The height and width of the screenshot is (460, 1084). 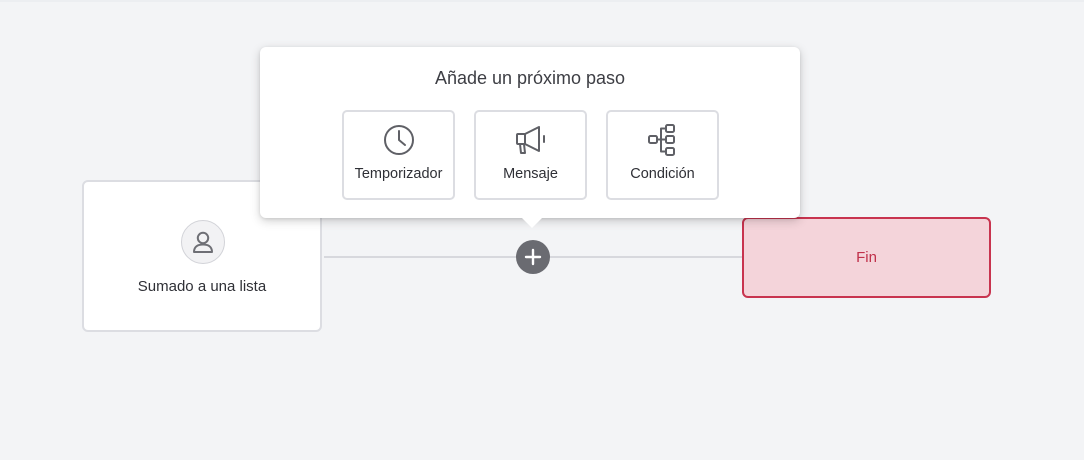 What do you see at coordinates (542, 1) in the screenshot?
I see `canvas-top-edge` at bounding box center [542, 1].